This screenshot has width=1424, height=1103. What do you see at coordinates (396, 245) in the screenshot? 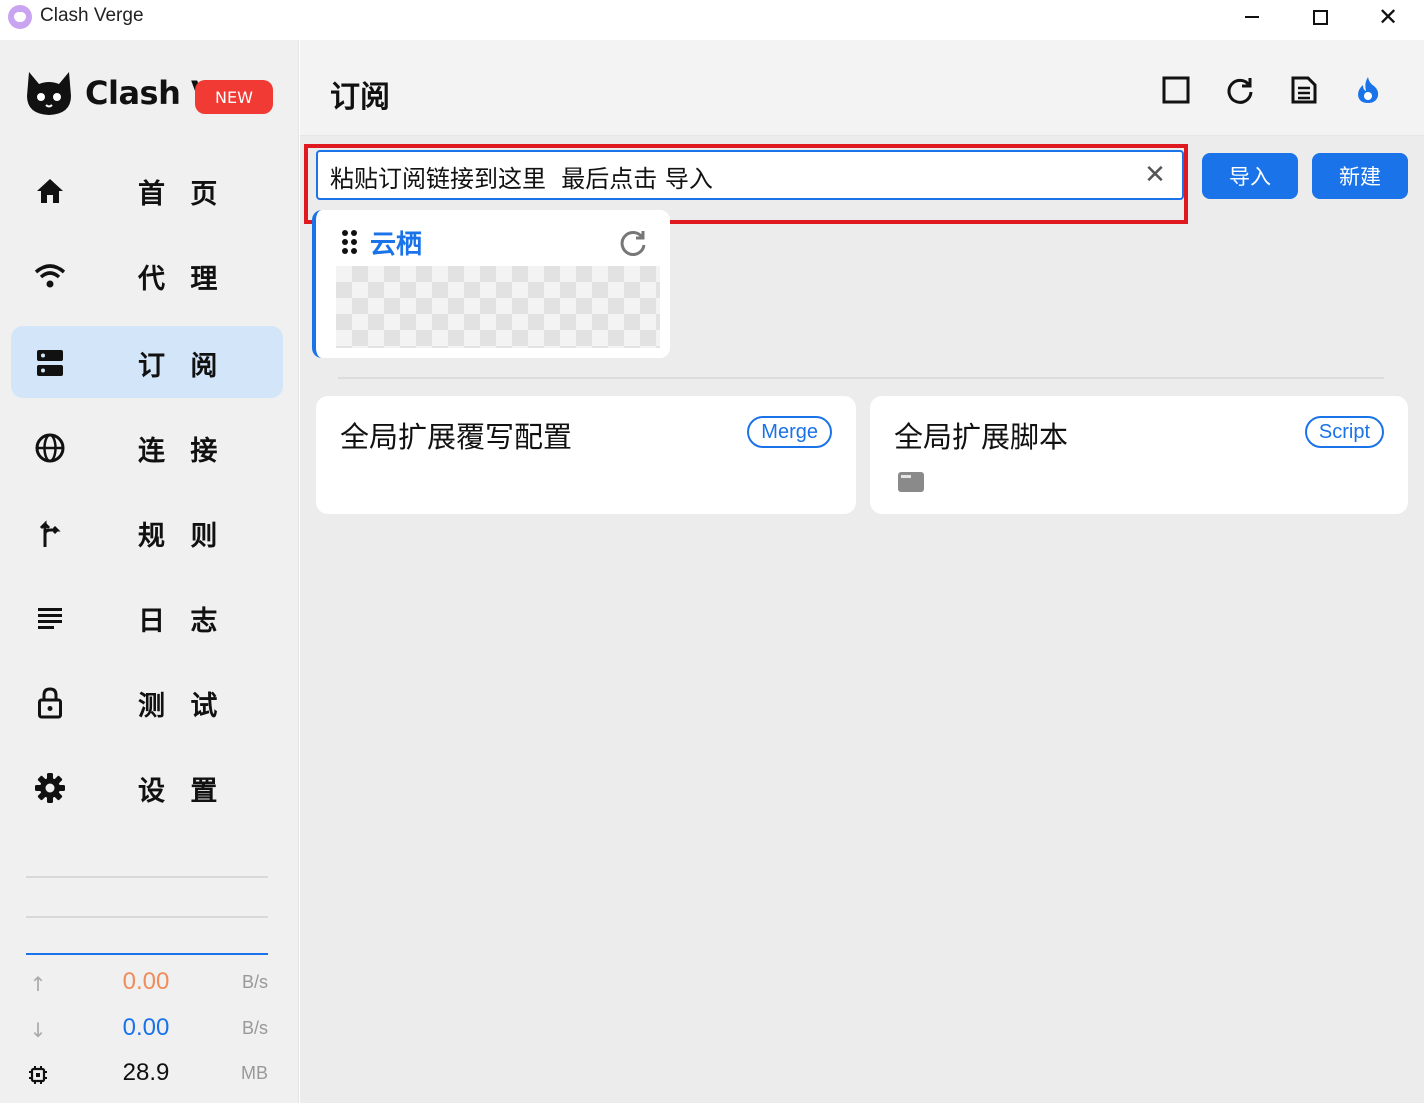
I see `profile-name: 云栖` at bounding box center [396, 245].